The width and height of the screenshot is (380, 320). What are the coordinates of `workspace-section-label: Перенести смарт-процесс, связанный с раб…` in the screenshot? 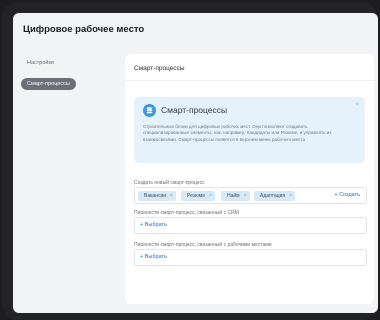 It's located at (203, 245).